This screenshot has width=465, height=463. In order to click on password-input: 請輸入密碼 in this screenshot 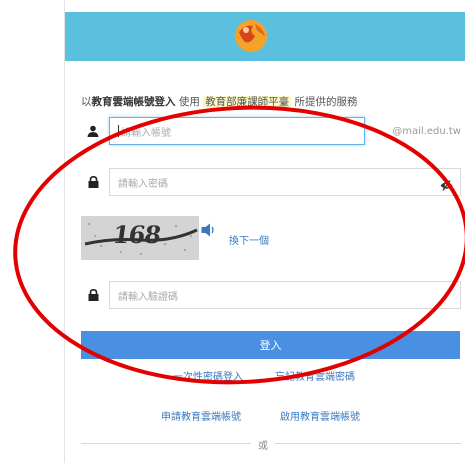, I will do `click(285, 182)`.